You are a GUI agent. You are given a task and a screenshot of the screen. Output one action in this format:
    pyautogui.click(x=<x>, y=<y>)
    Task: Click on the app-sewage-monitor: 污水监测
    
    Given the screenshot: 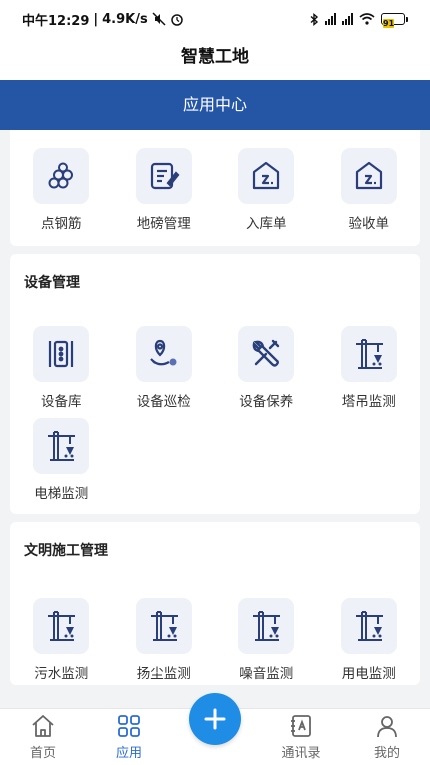 What is the action you would take?
    pyautogui.click(x=61, y=640)
    